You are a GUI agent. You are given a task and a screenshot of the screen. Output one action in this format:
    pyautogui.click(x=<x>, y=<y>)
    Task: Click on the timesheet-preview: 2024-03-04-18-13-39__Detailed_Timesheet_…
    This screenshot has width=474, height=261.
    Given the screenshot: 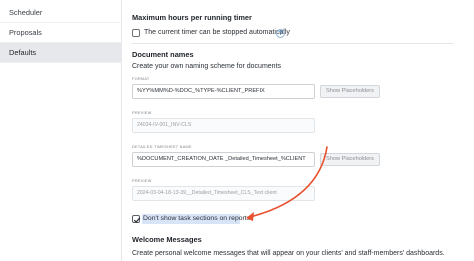 What is the action you would take?
    pyautogui.click(x=223, y=193)
    